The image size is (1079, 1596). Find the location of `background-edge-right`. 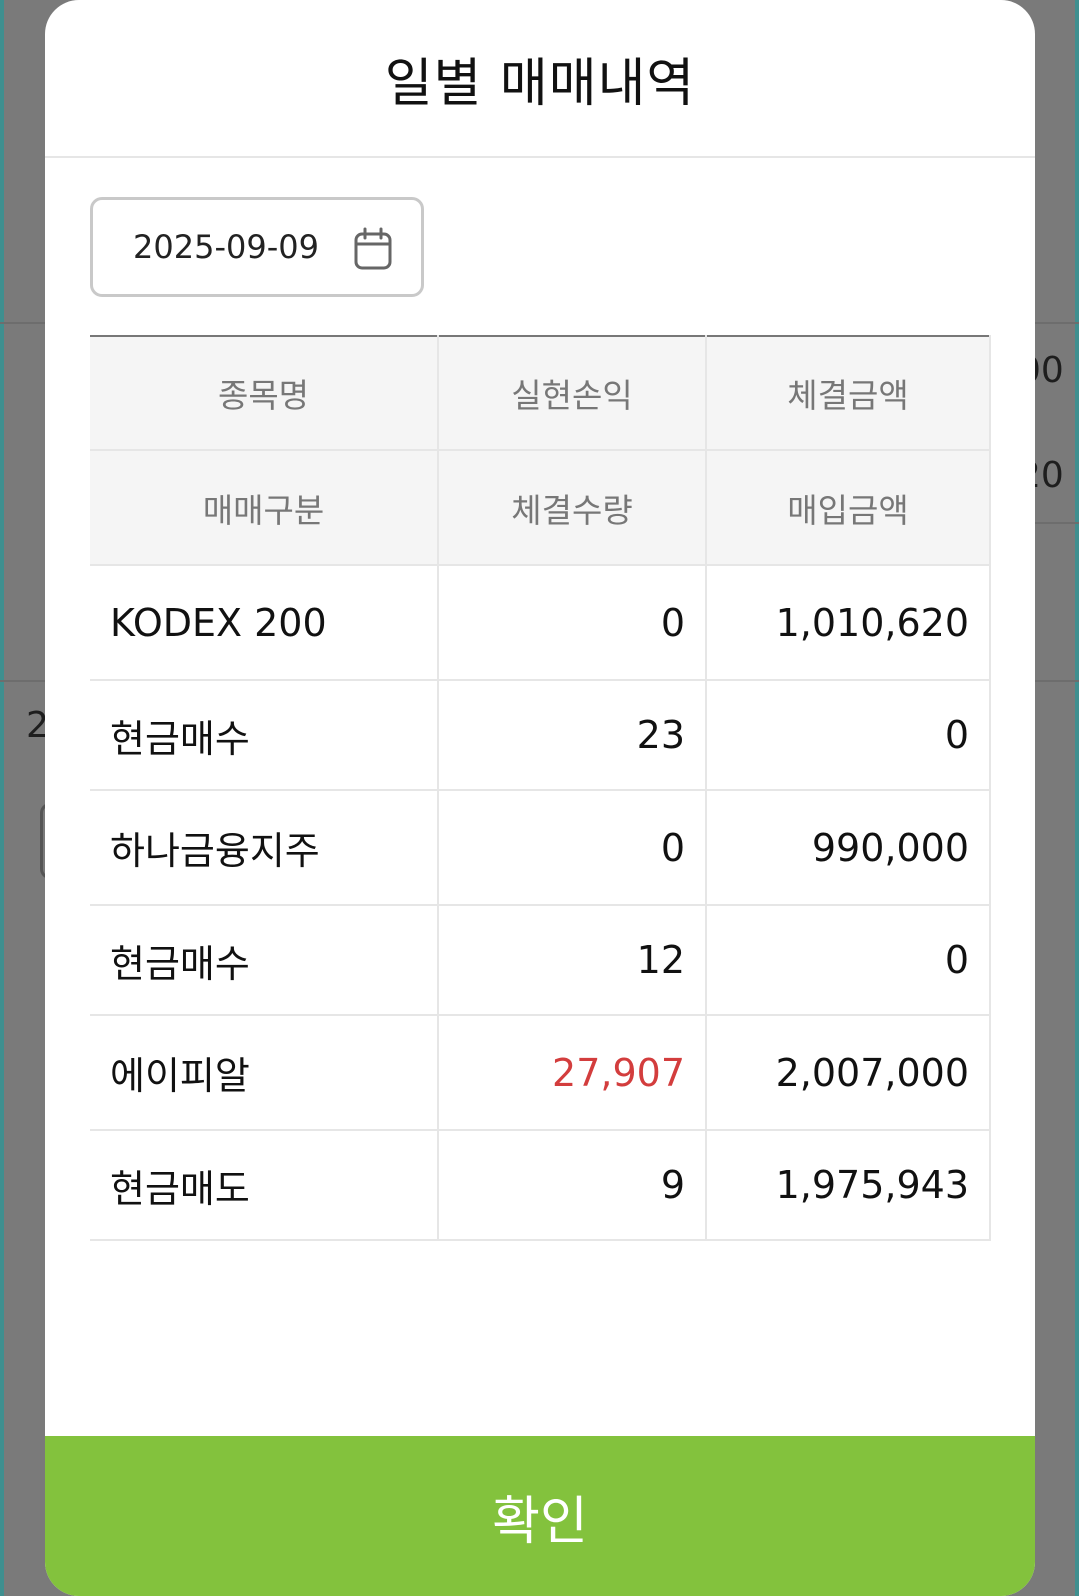

background-edge-right is located at coordinates (1077, 798).